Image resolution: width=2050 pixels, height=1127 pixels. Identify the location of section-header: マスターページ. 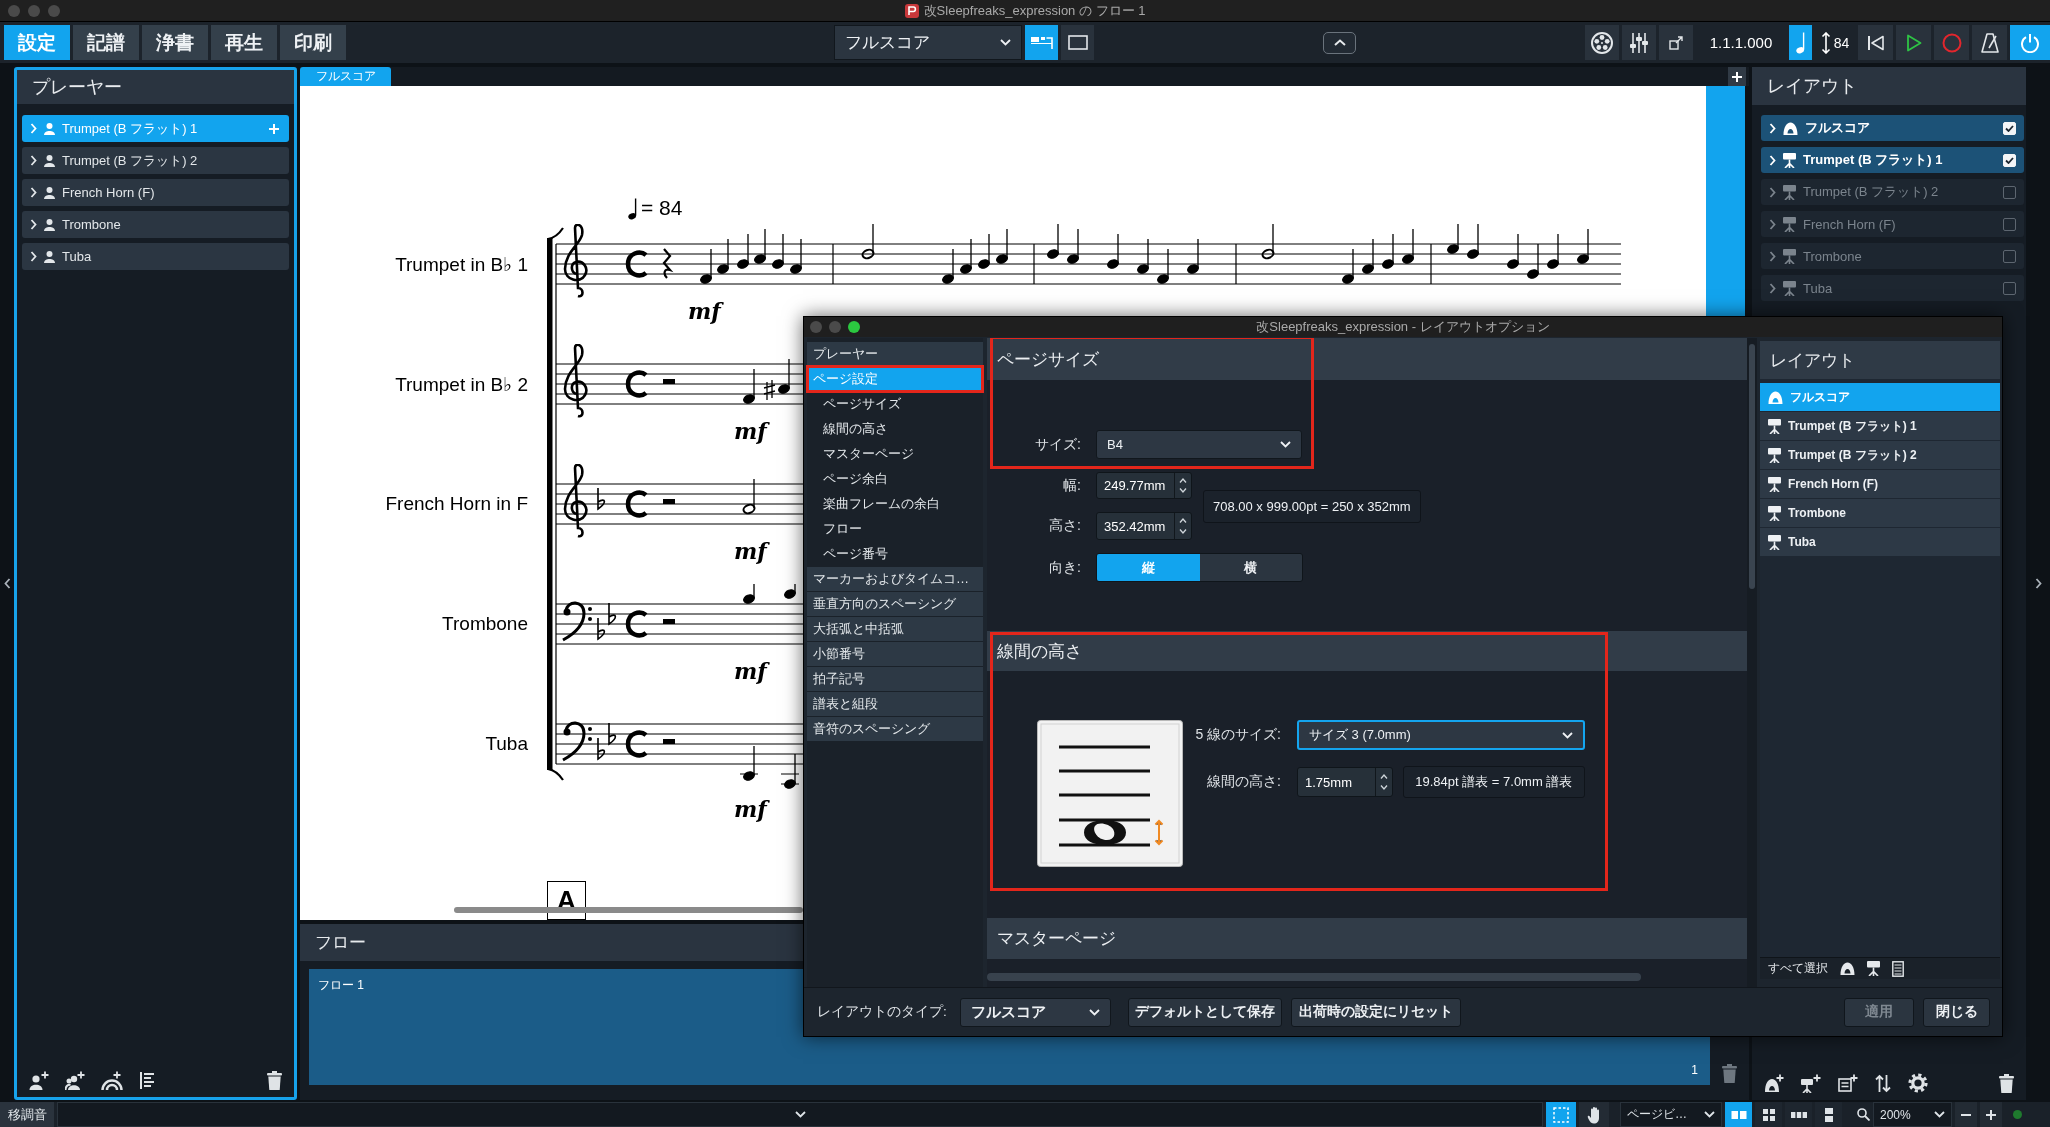
(1367, 938).